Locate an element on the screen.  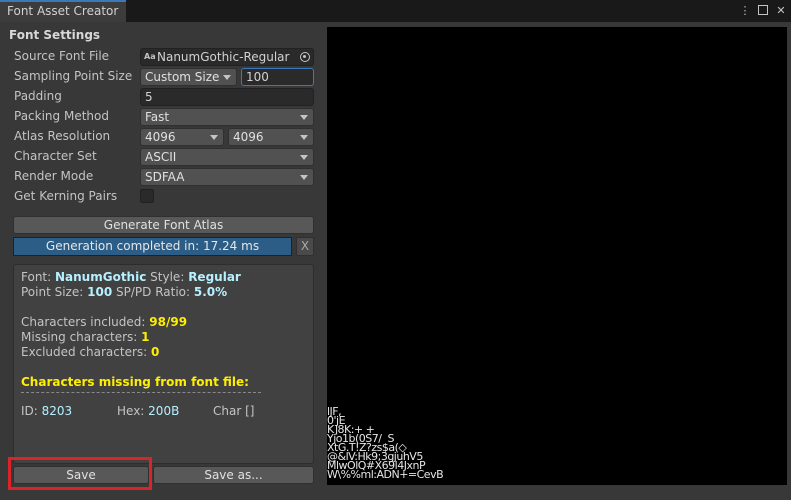
font-asset-icon: Aa is located at coordinates (150, 56).